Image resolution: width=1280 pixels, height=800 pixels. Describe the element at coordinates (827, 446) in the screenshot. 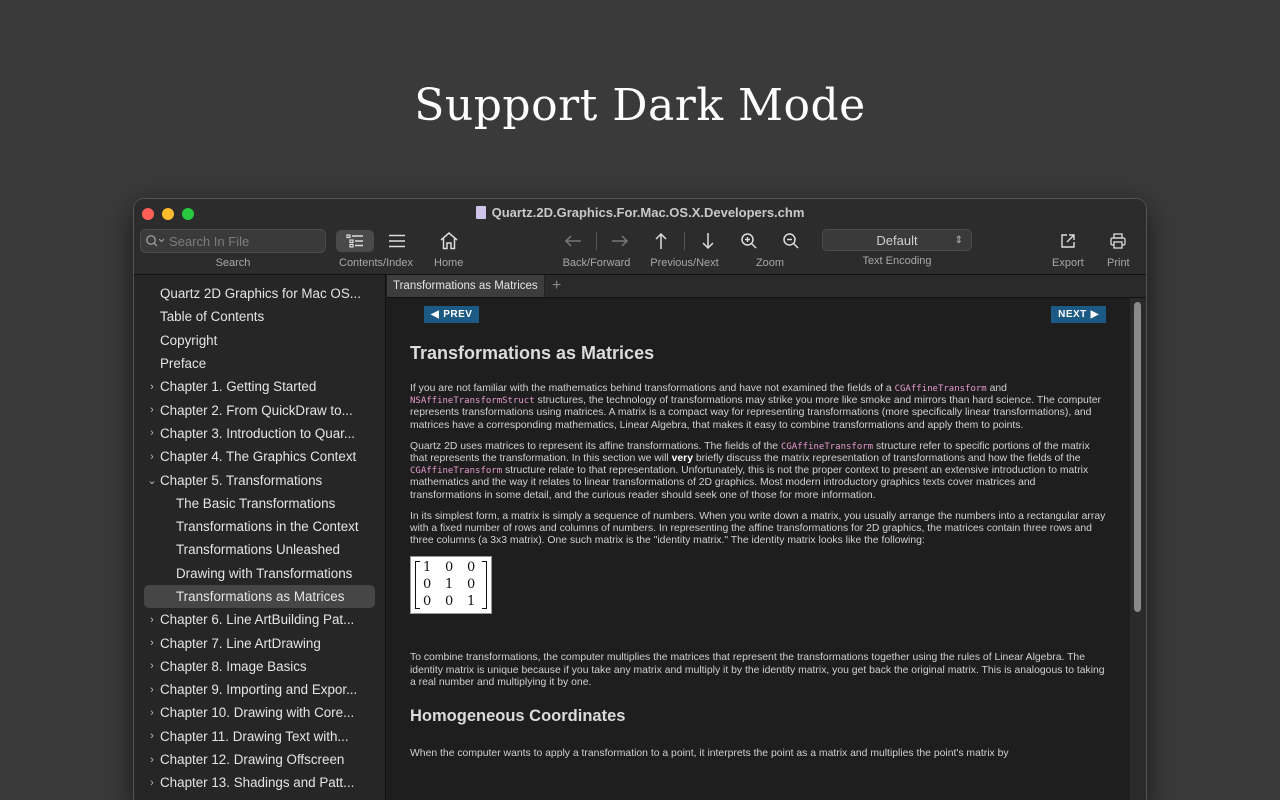

I see `code-term: CGAffineTransform` at that location.